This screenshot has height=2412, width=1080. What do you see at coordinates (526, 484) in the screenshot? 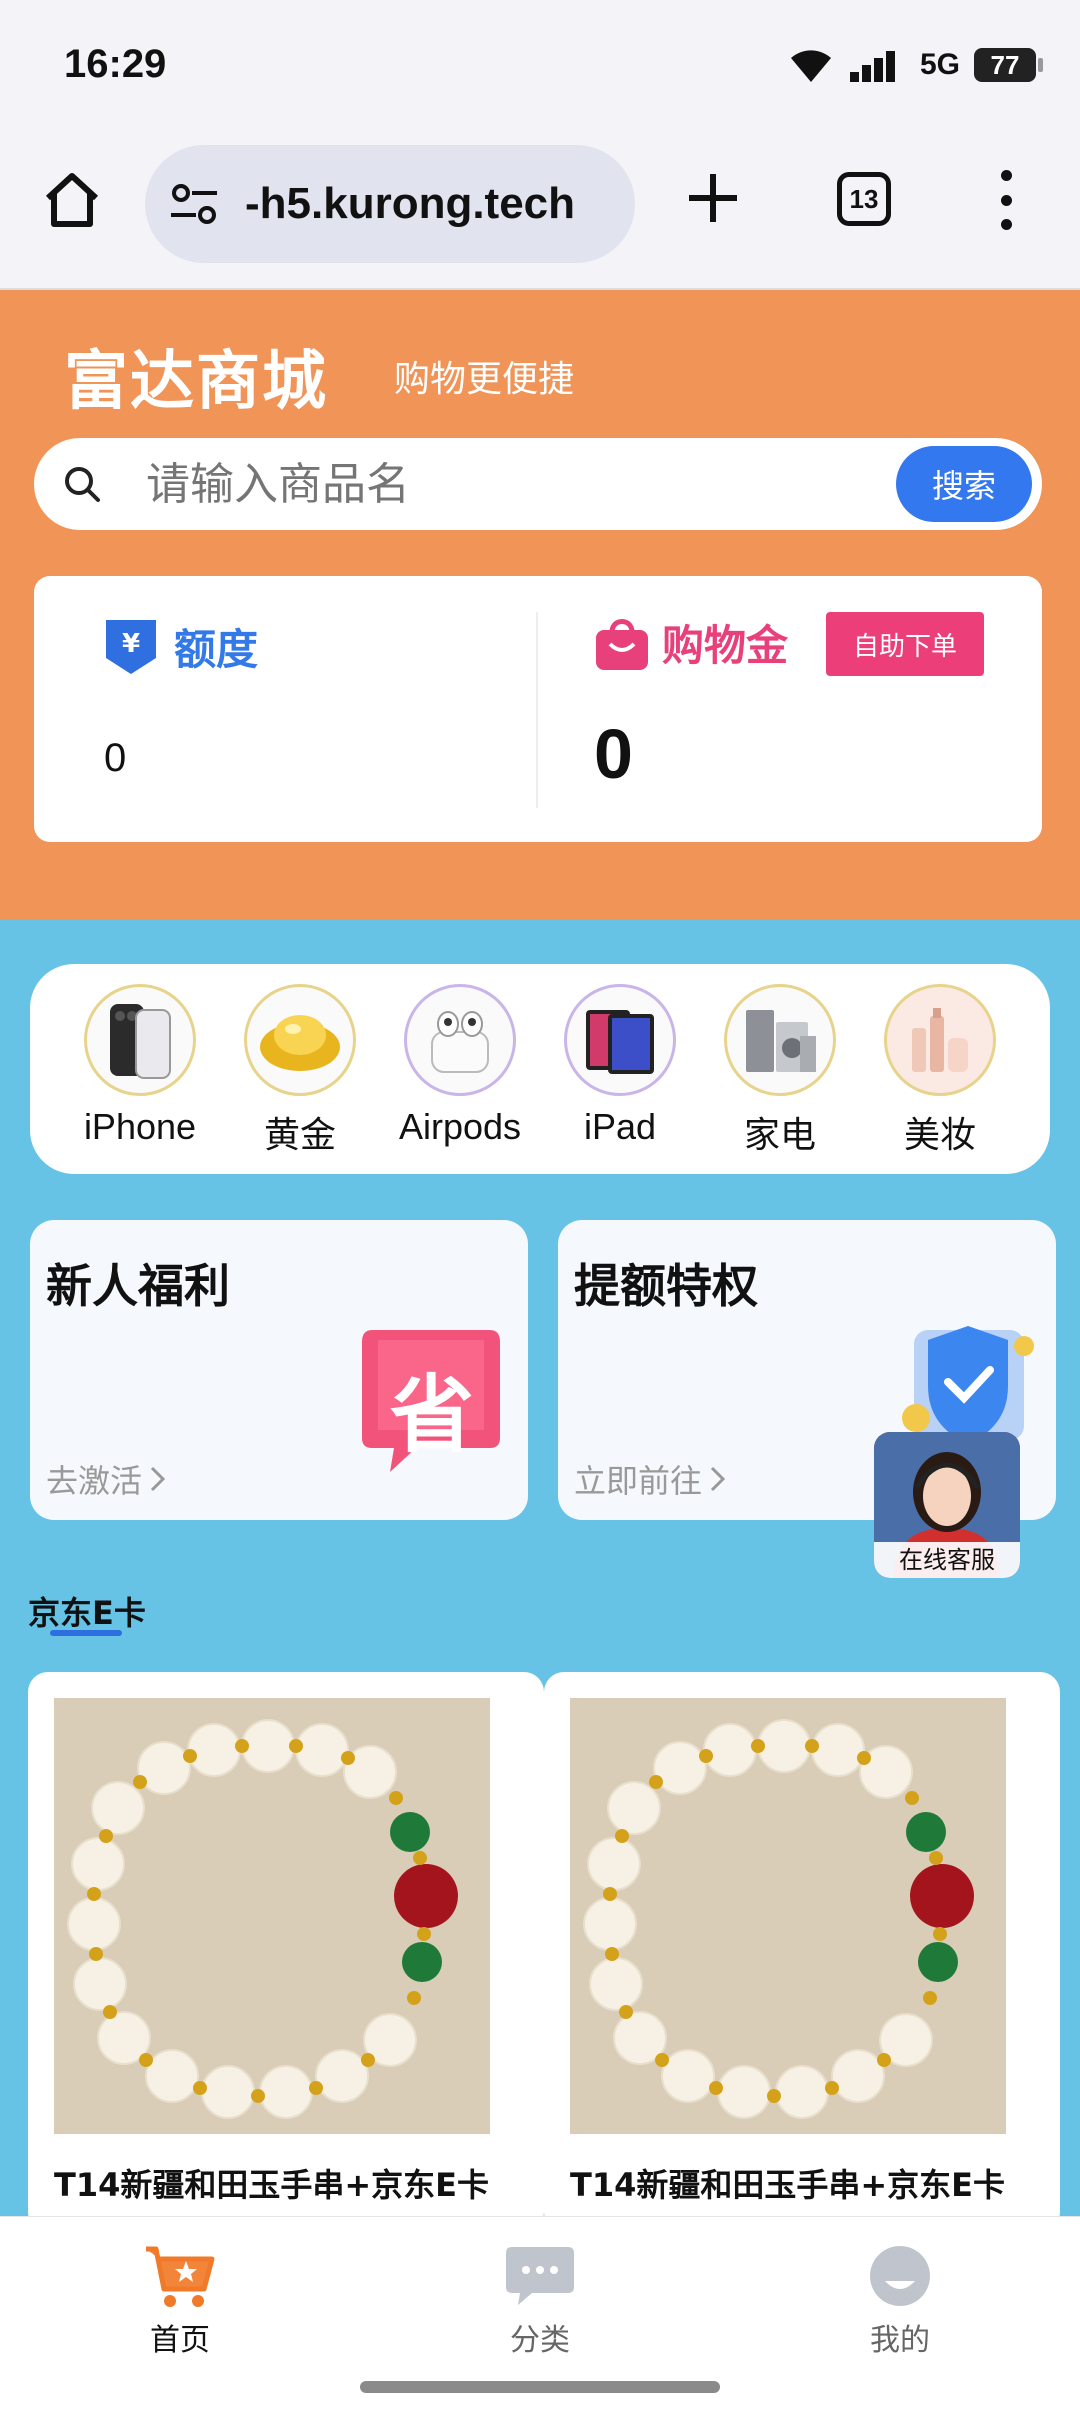
I see `search-input` at bounding box center [526, 484].